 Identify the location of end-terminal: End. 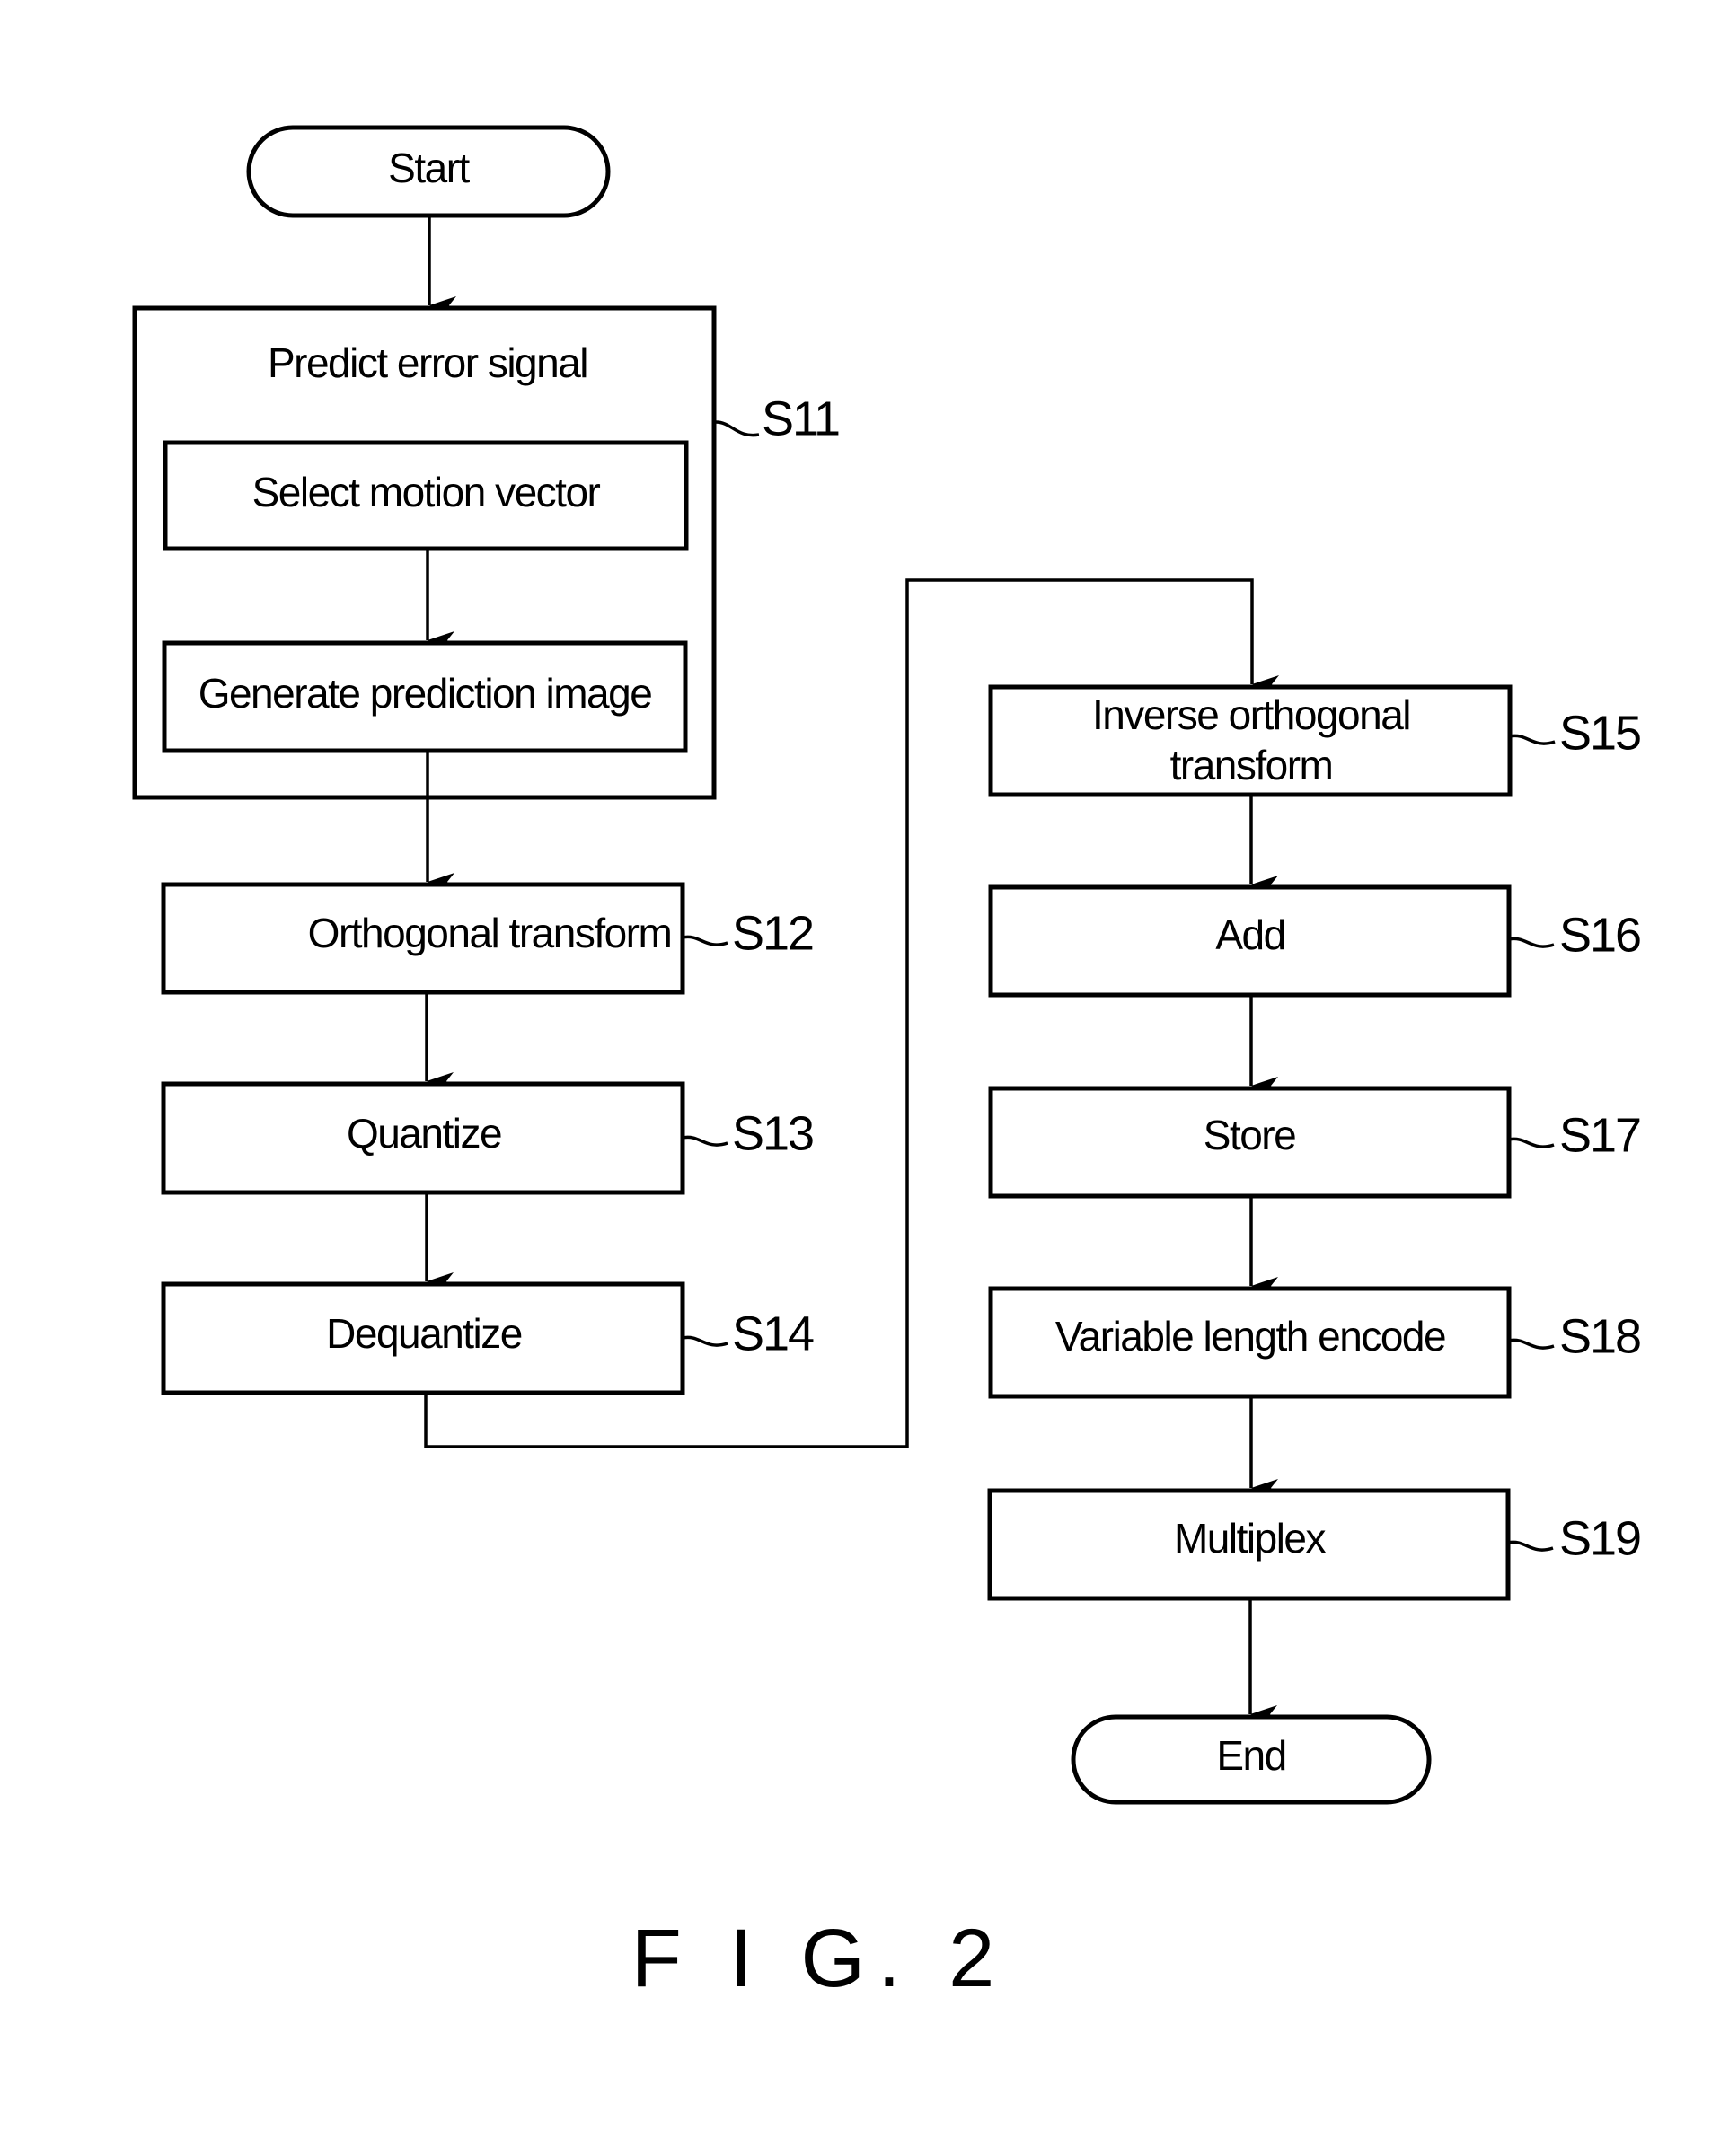
(1251, 1759).